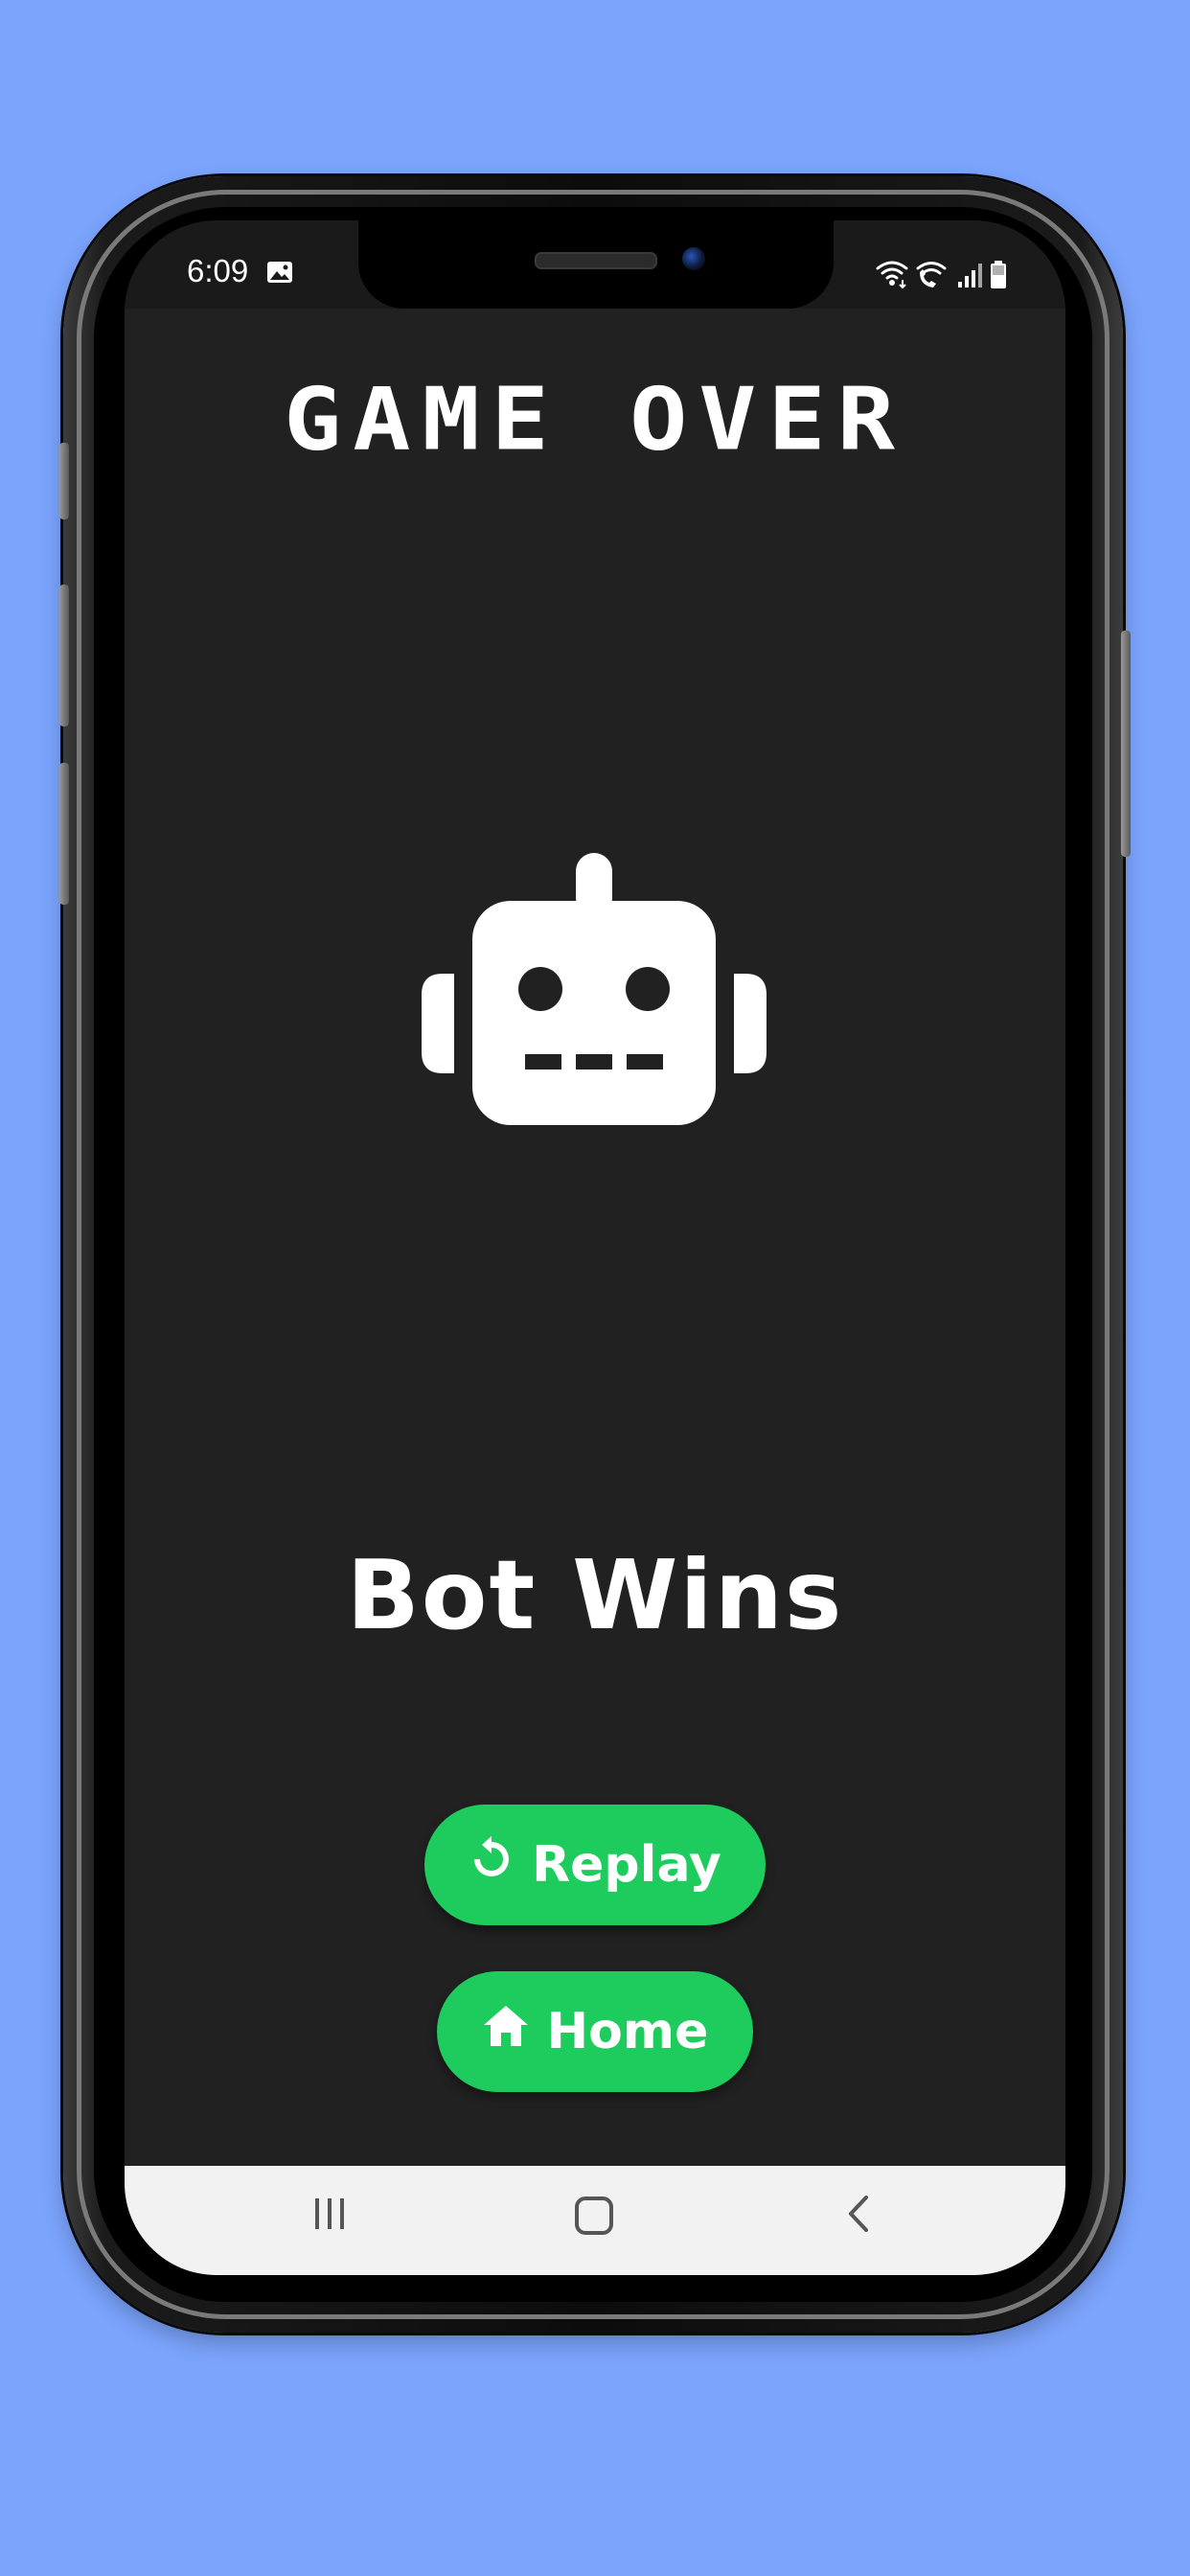  What do you see at coordinates (943, 276) in the screenshot?
I see `status-icons` at bounding box center [943, 276].